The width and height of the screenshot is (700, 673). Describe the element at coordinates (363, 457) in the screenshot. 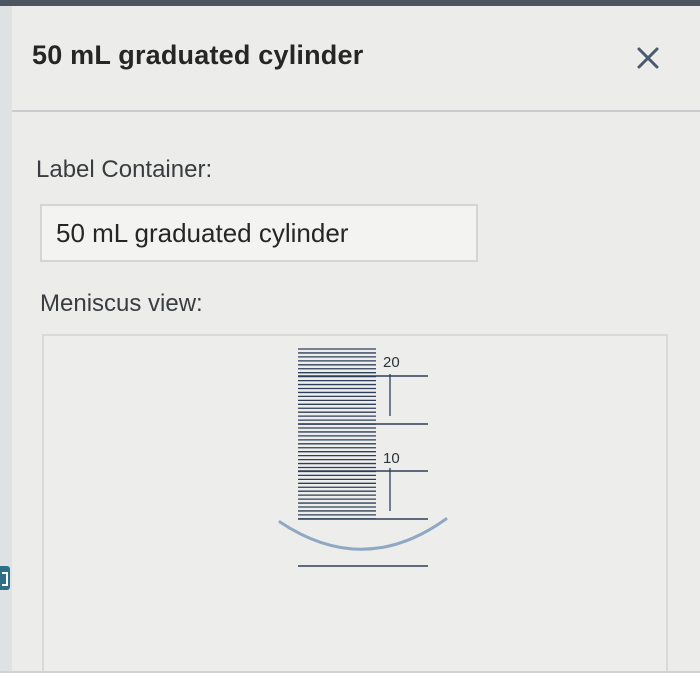

I see `meniscus-scale: 2010` at that location.